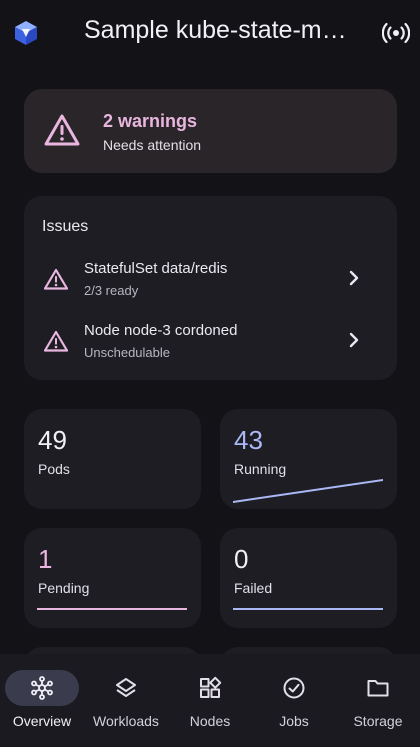 The width and height of the screenshot is (420, 747). I want to click on issue-title: Node node-3 cordoned, so click(161, 330).